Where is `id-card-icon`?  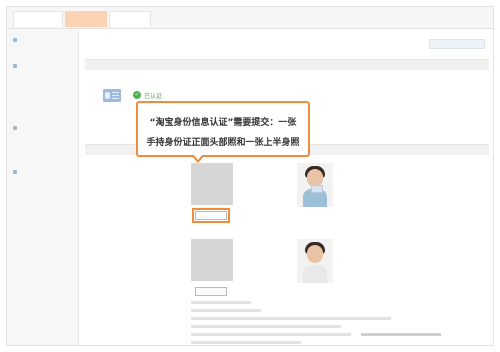
id-card-icon is located at coordinates (112, 95).